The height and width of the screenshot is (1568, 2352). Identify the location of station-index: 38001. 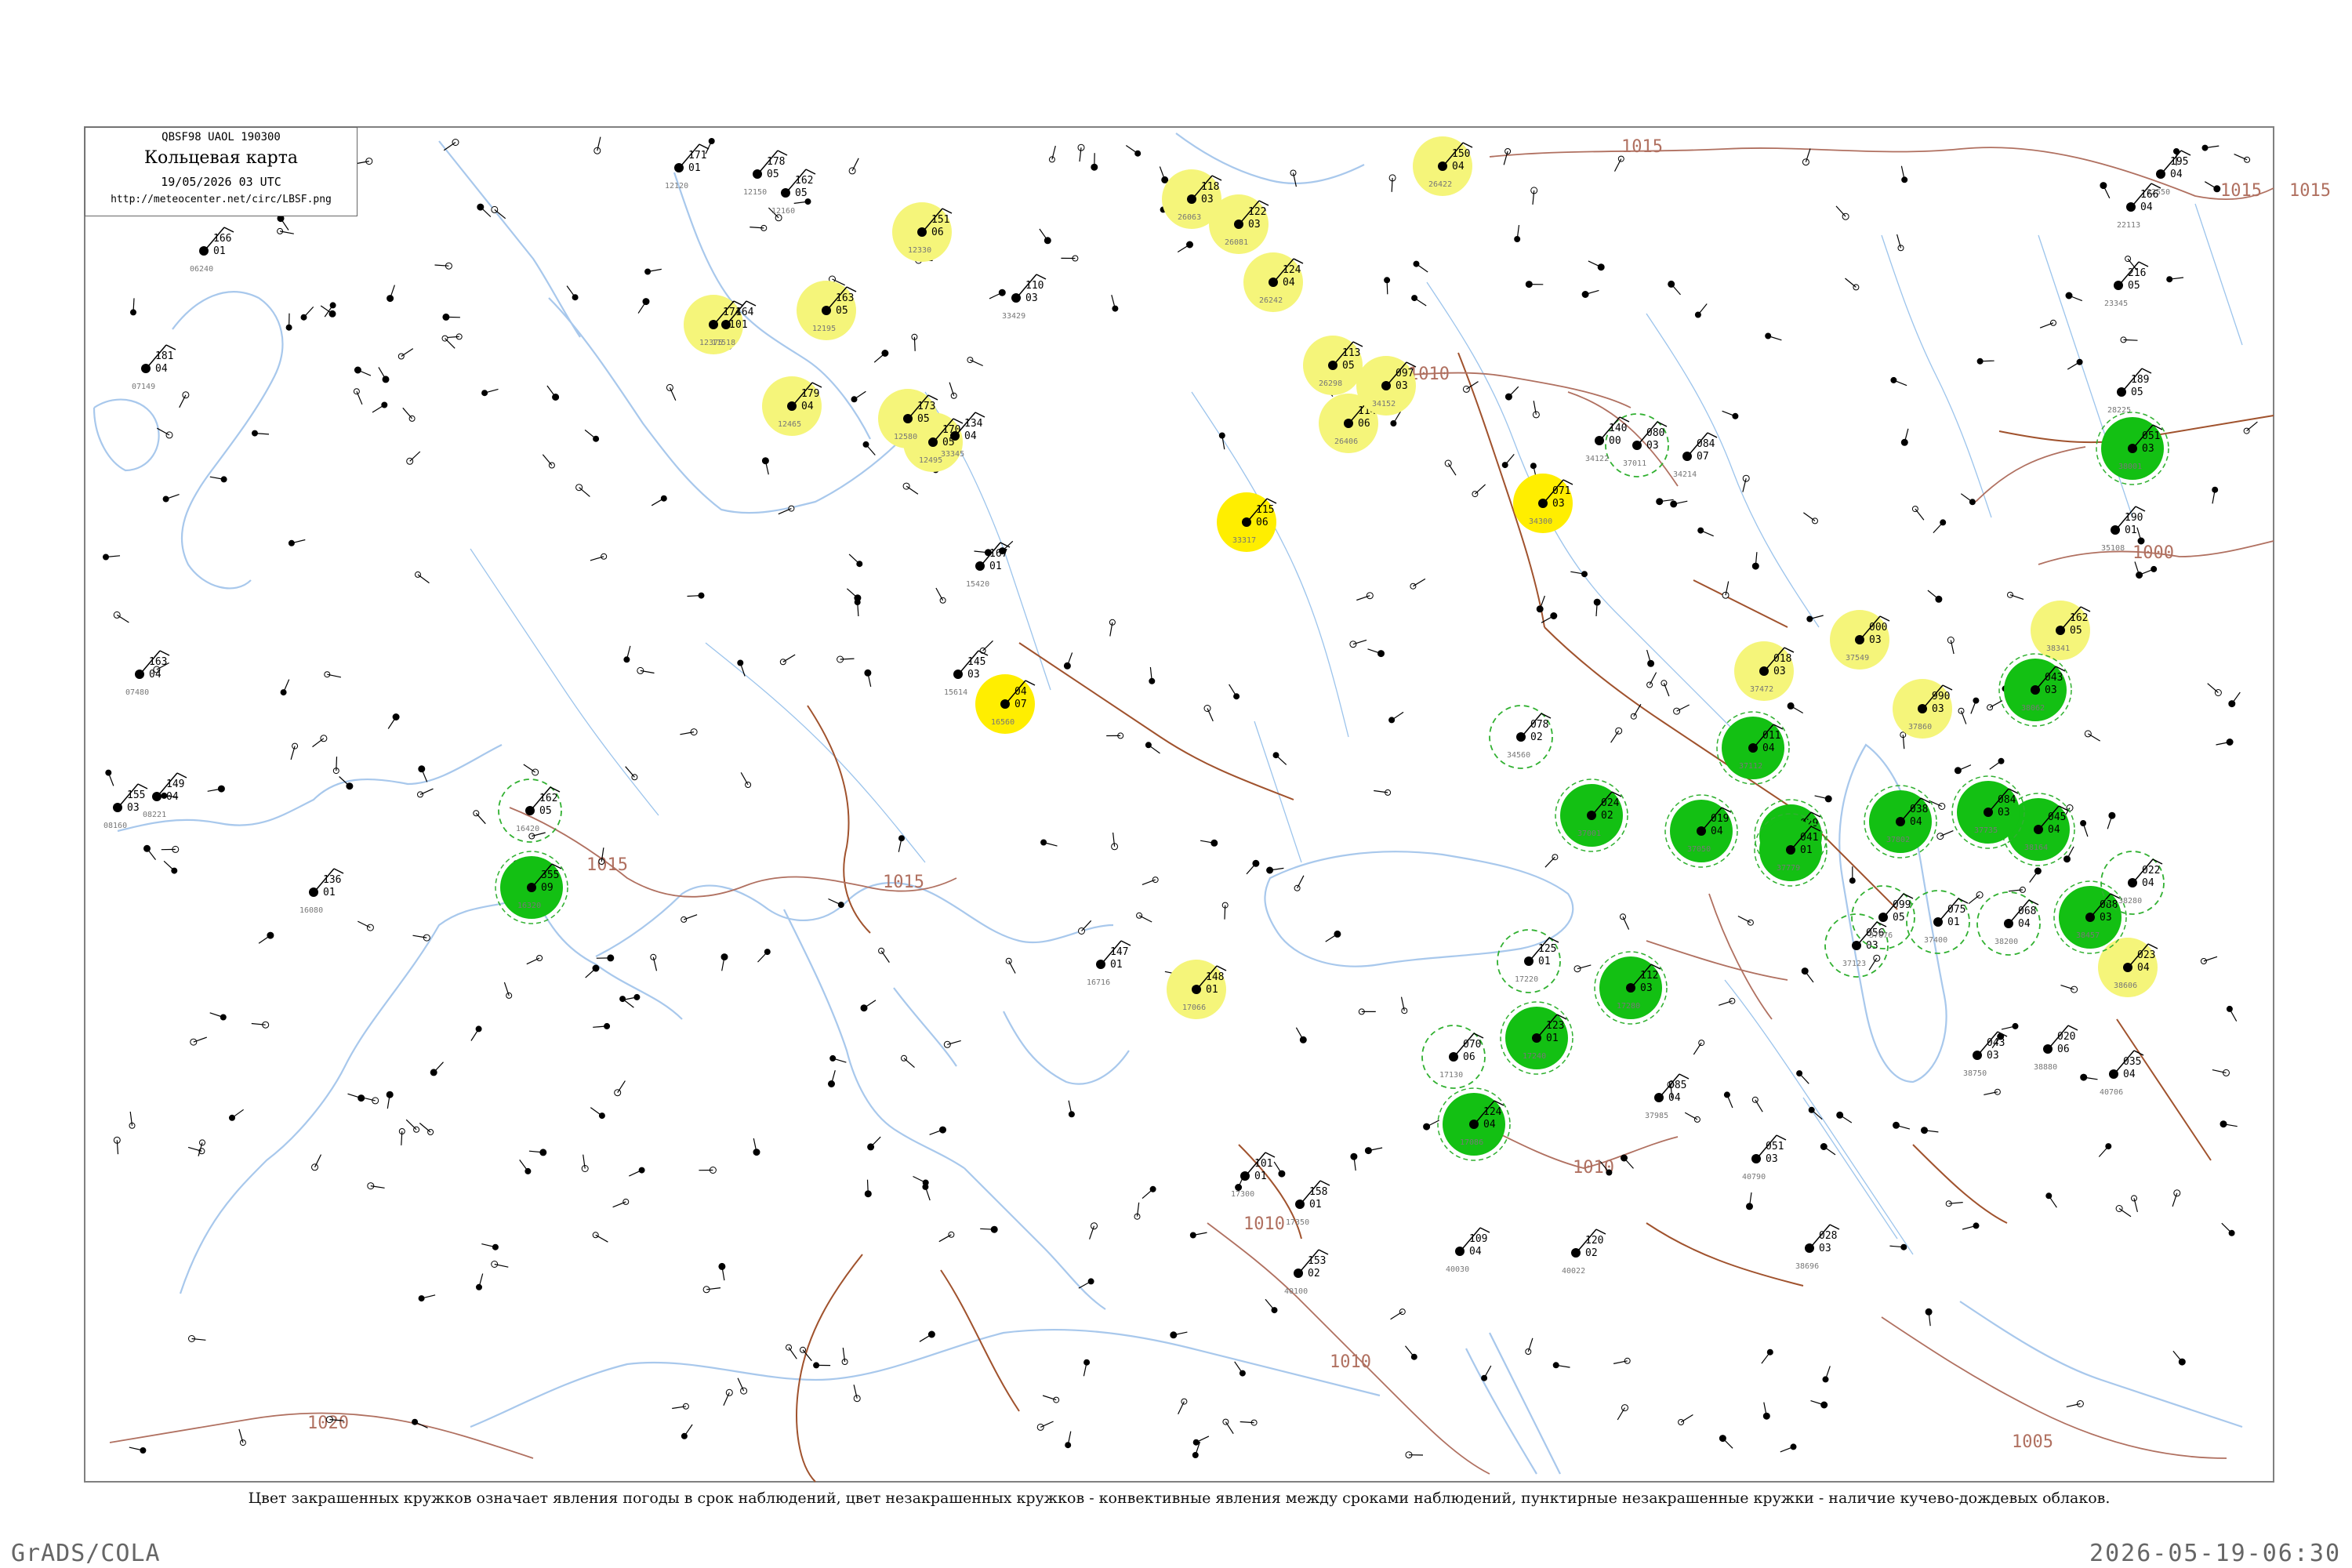
(2130, 467).